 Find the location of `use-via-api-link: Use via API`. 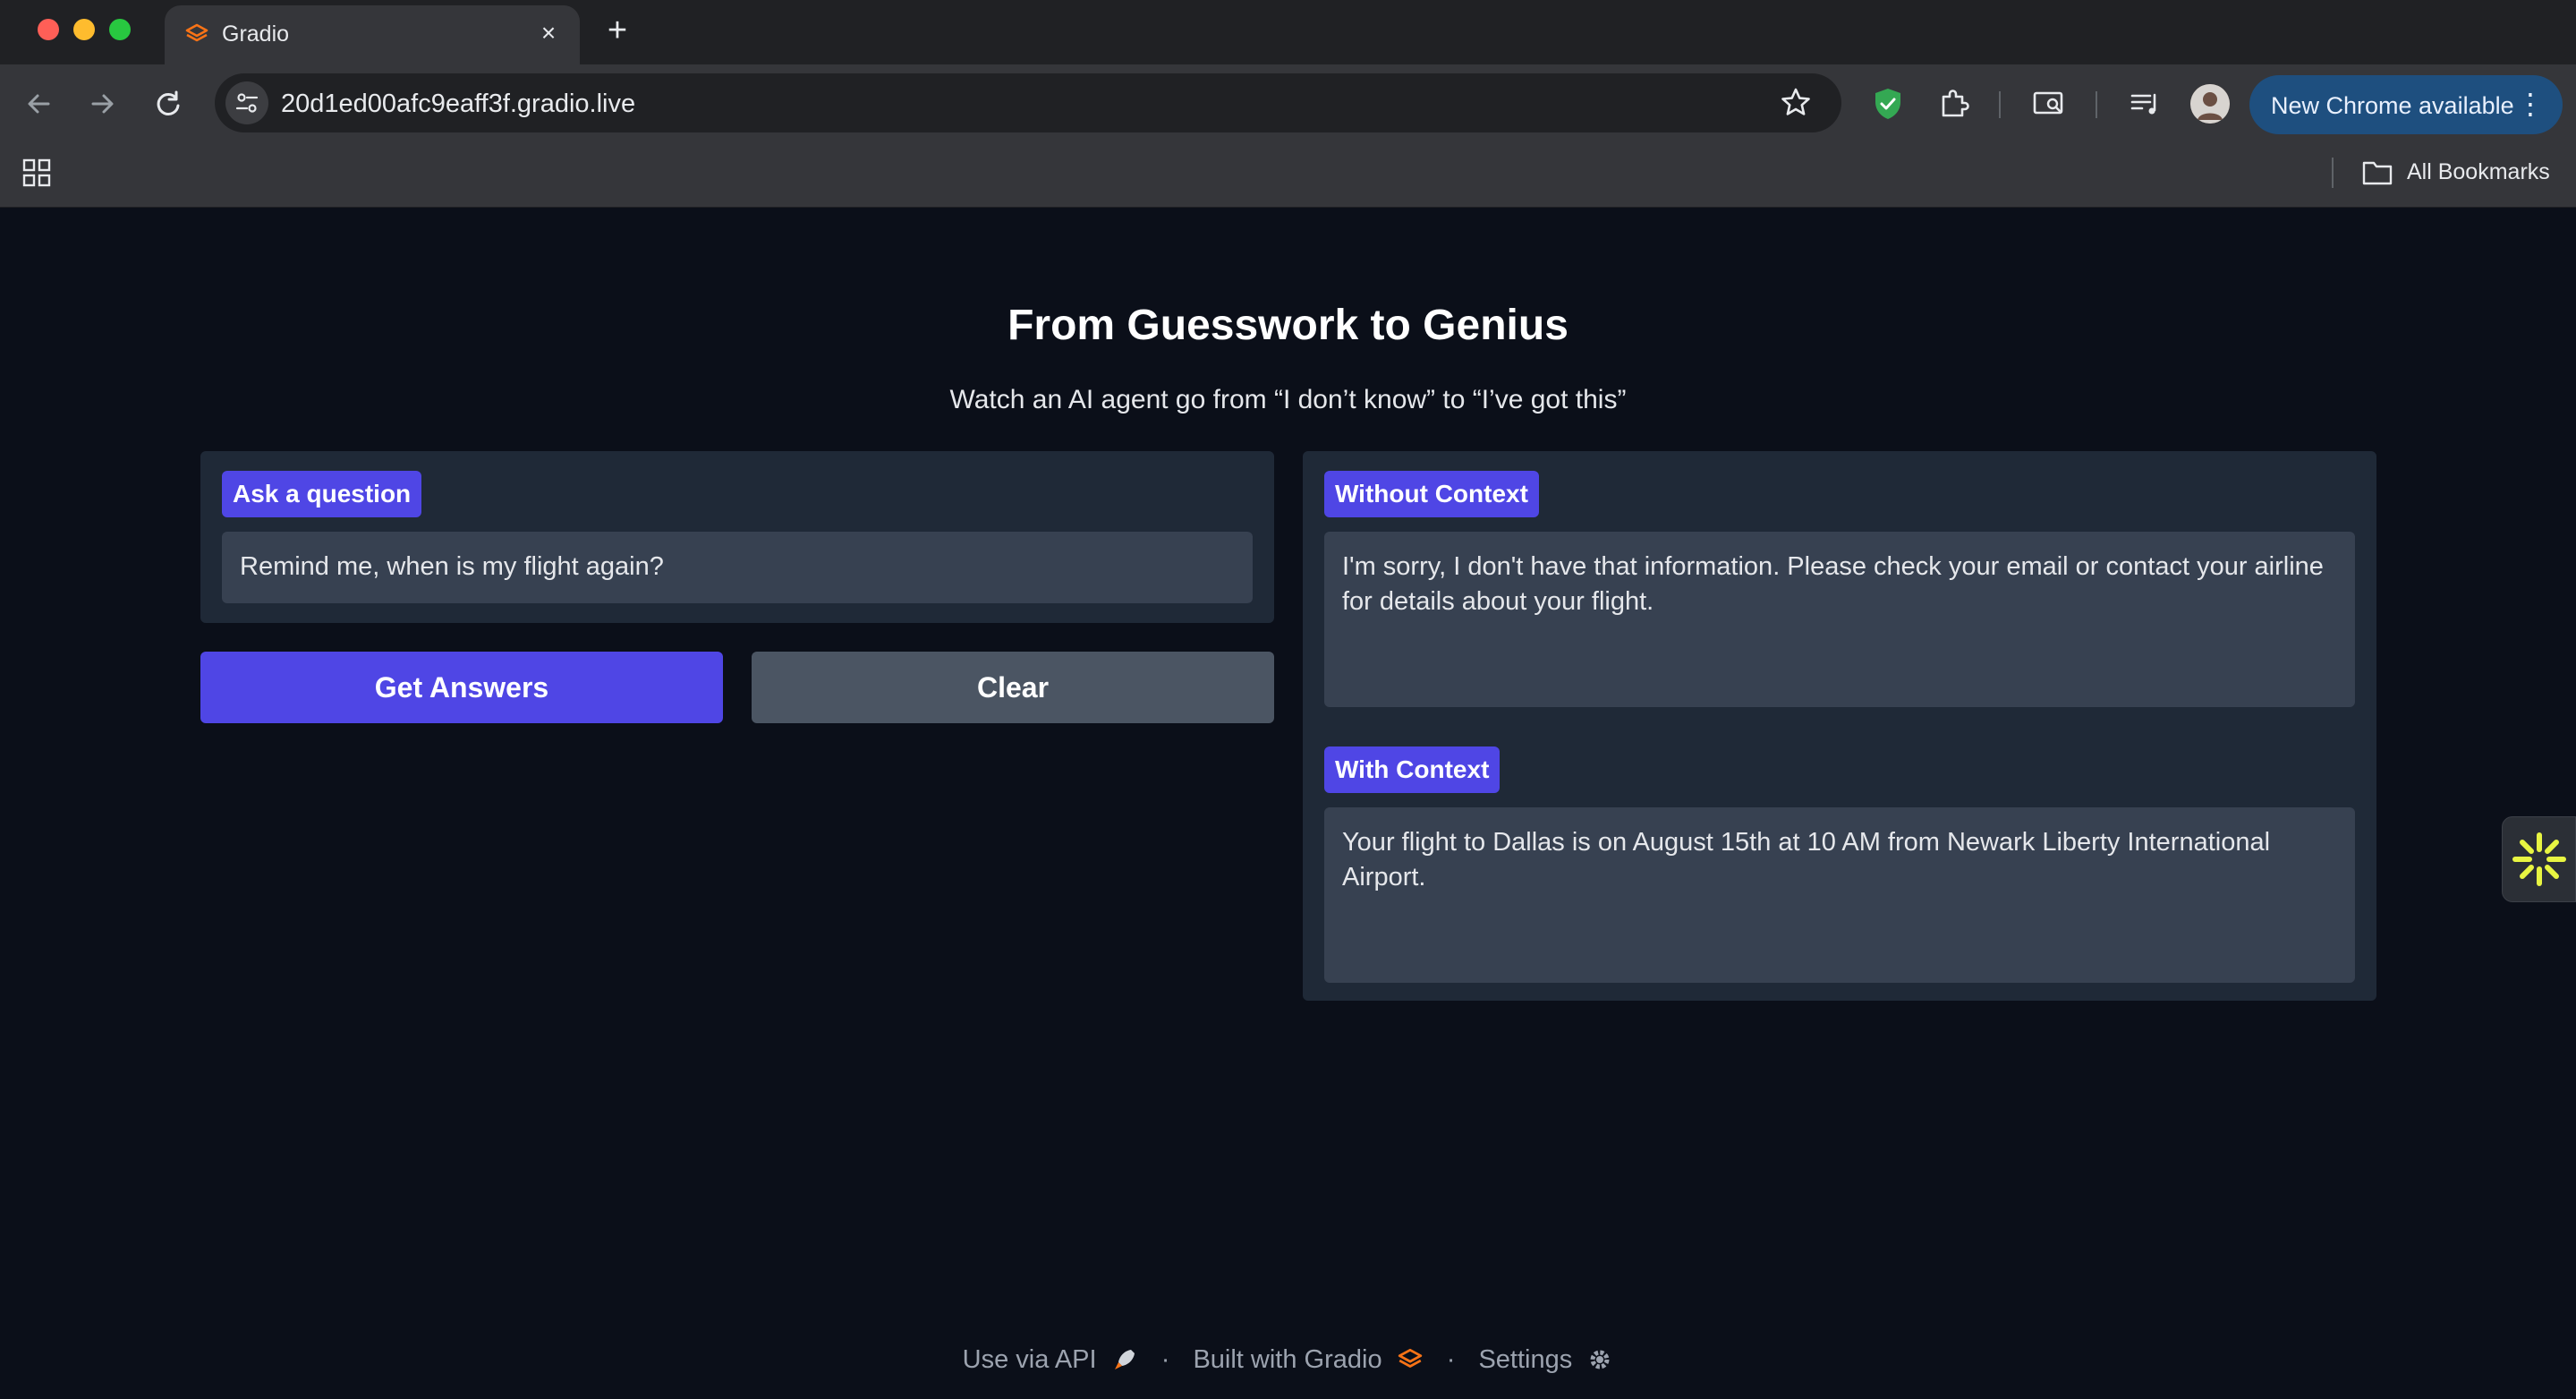

use-via-api-link: Use via API is located at coordinates (1030, 1360).